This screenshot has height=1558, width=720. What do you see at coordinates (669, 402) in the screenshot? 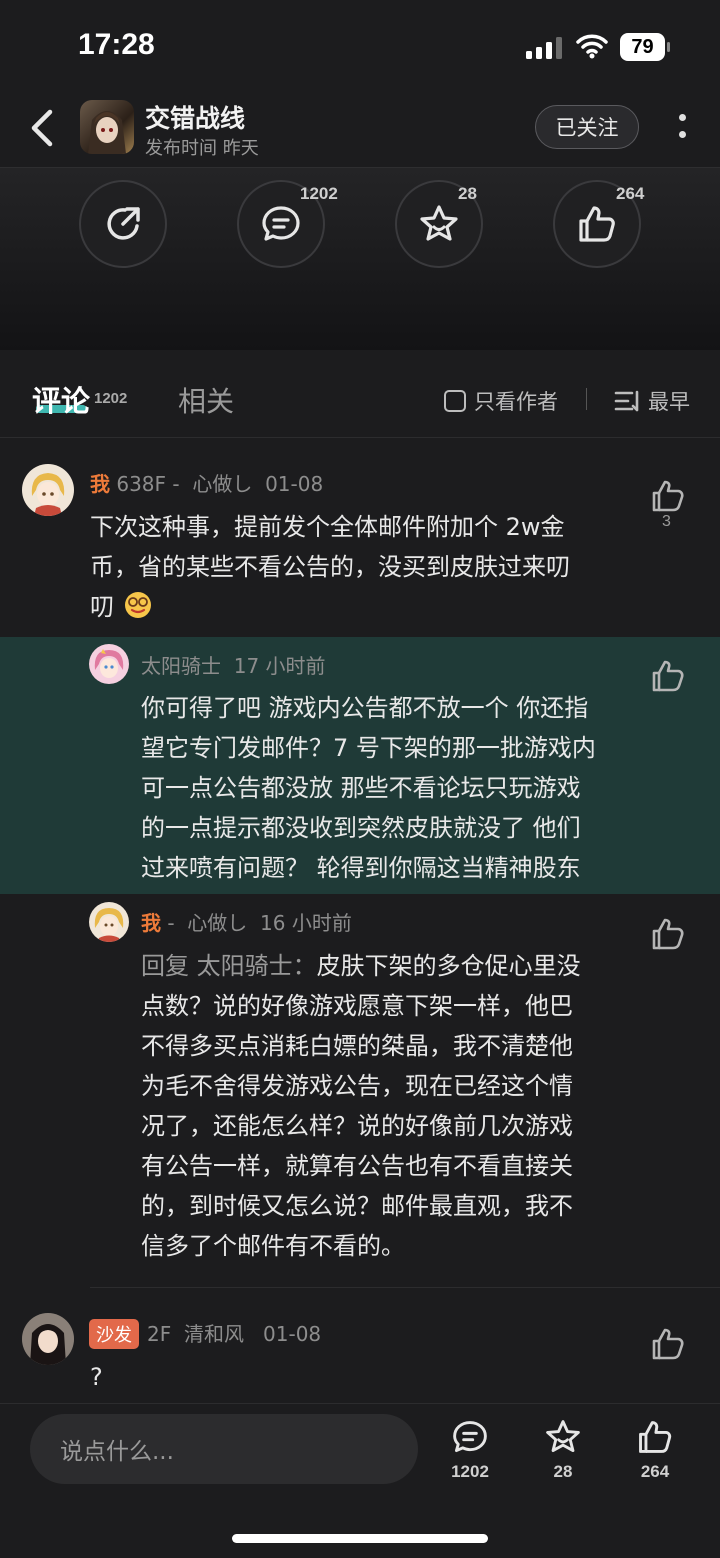
I see `sort-label: 最早` at bounding box center [669, 402].